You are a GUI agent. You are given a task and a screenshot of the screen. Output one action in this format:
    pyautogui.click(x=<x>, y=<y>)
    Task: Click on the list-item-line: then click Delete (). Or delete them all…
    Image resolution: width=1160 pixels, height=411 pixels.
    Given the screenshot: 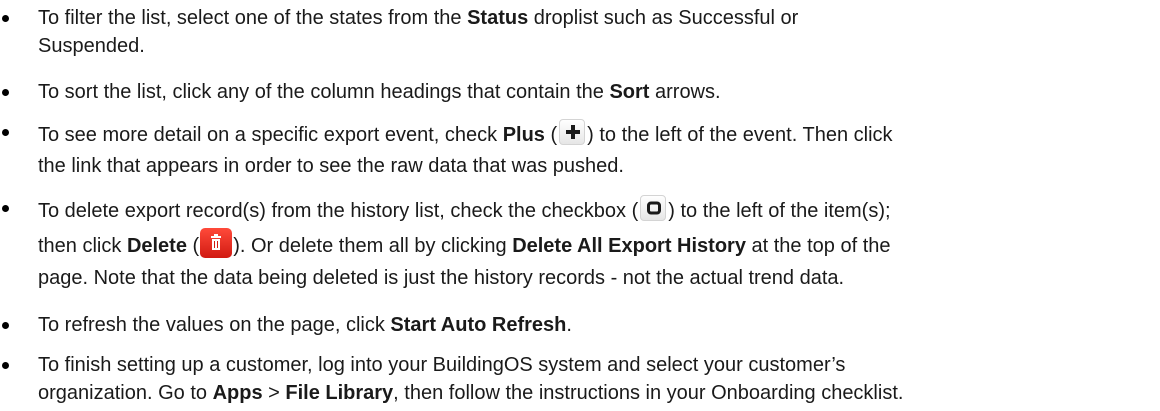 What is the action you would take?
    pyautogui.click(x=593, y=246)
    